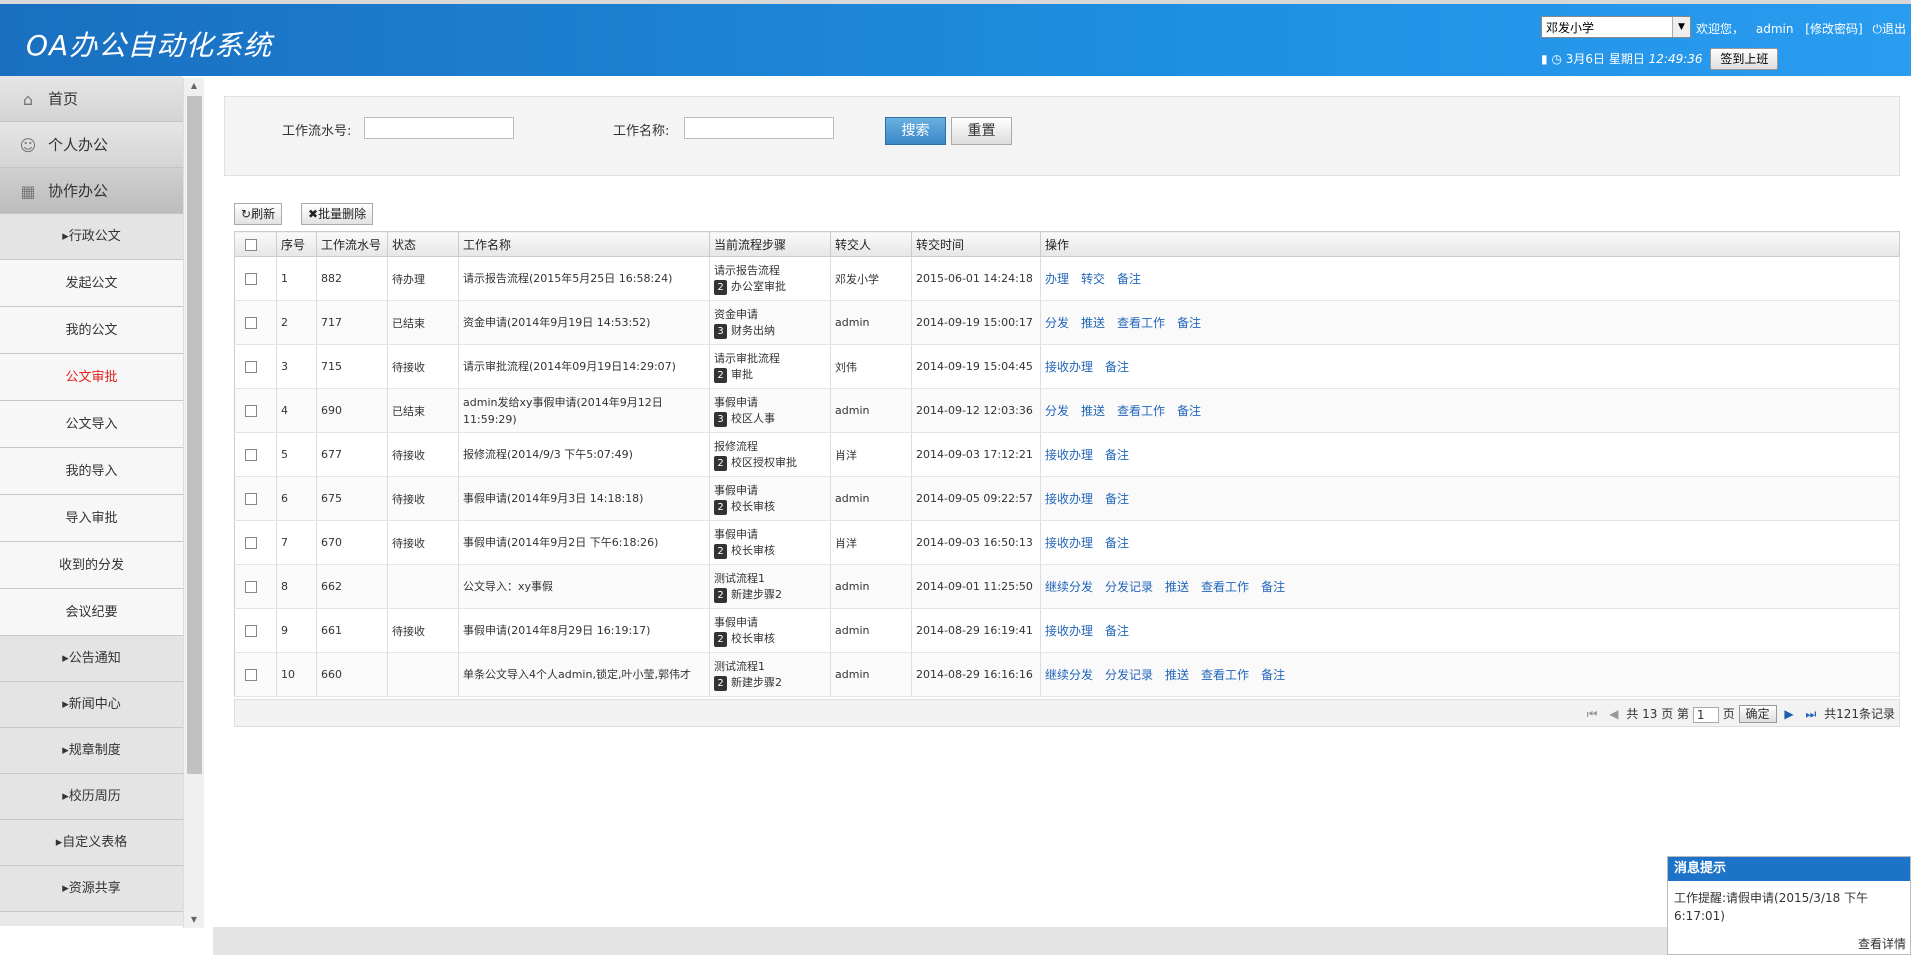 This screenshot has width=1911, height=955. What do you see at coordinates (1744, 59) in the screenshot?
I see `sign-in-button: 签到上班` at bounding box center [1744, 59].